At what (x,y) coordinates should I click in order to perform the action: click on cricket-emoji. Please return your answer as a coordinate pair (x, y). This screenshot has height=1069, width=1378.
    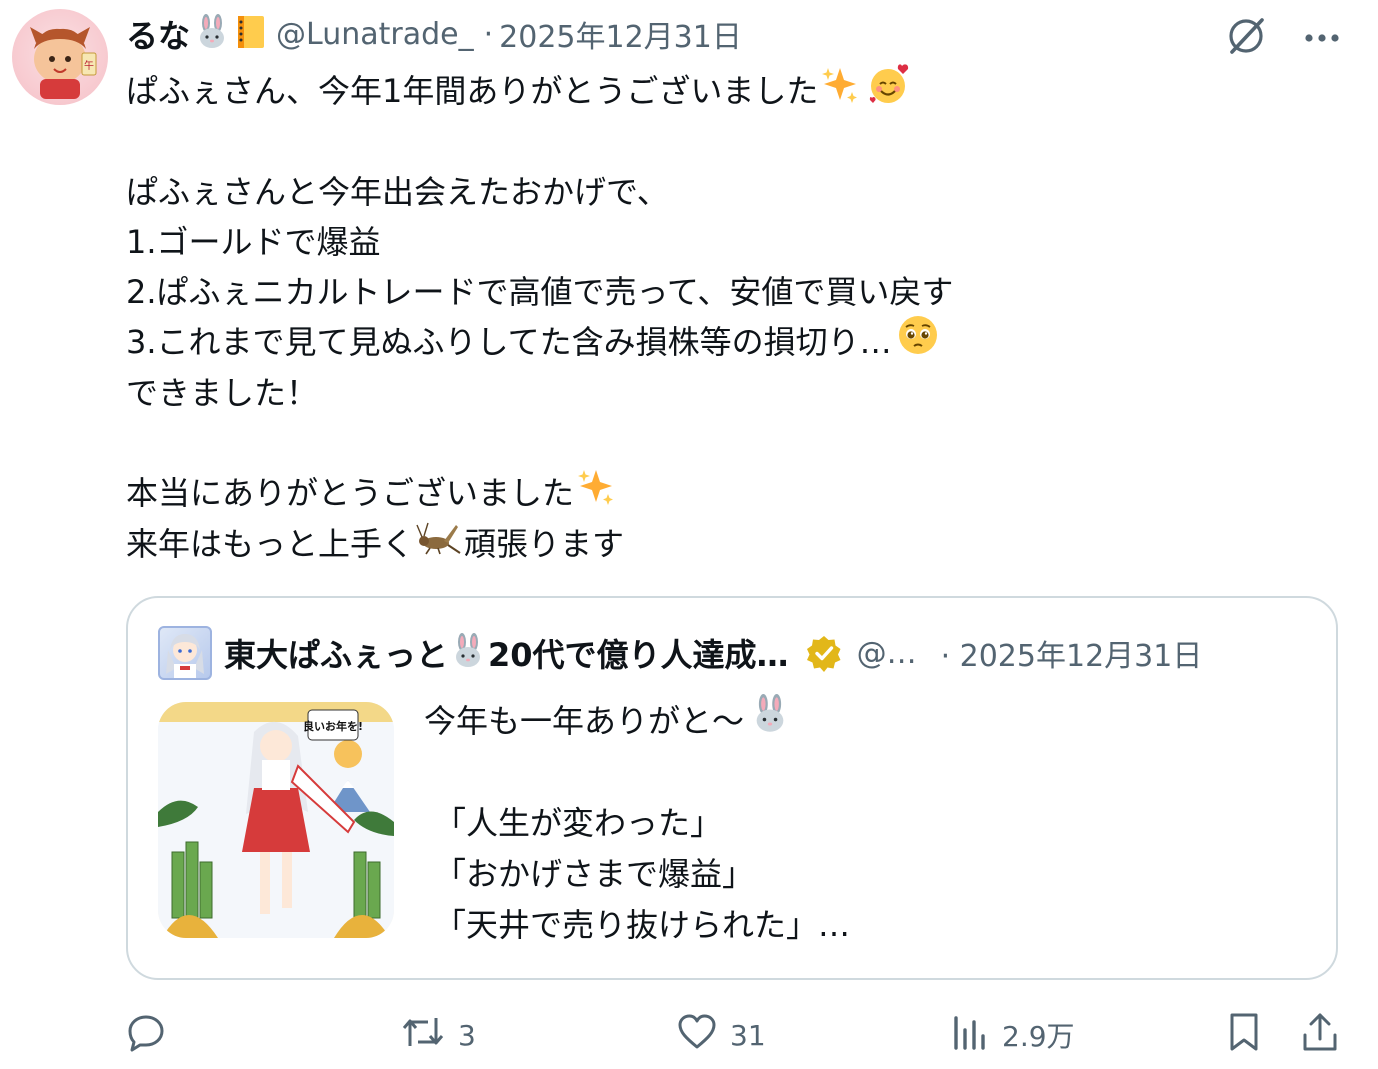
    Looking at the image, I should click on (439, 544).